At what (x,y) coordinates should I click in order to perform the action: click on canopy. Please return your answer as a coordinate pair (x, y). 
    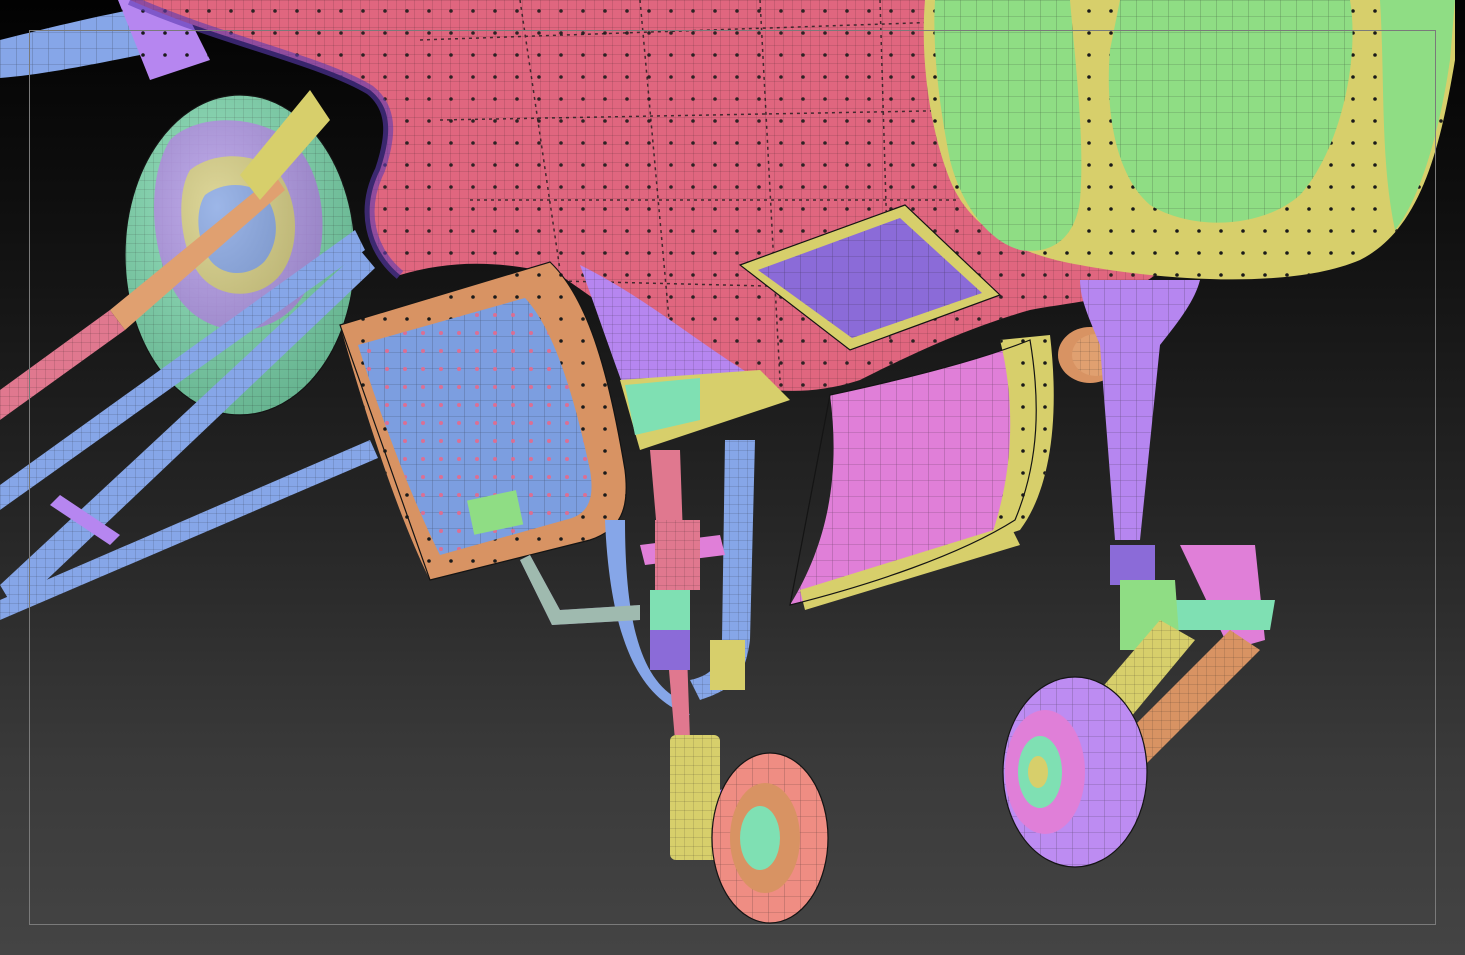
    Looking at the image, I should click on (1189, 140).